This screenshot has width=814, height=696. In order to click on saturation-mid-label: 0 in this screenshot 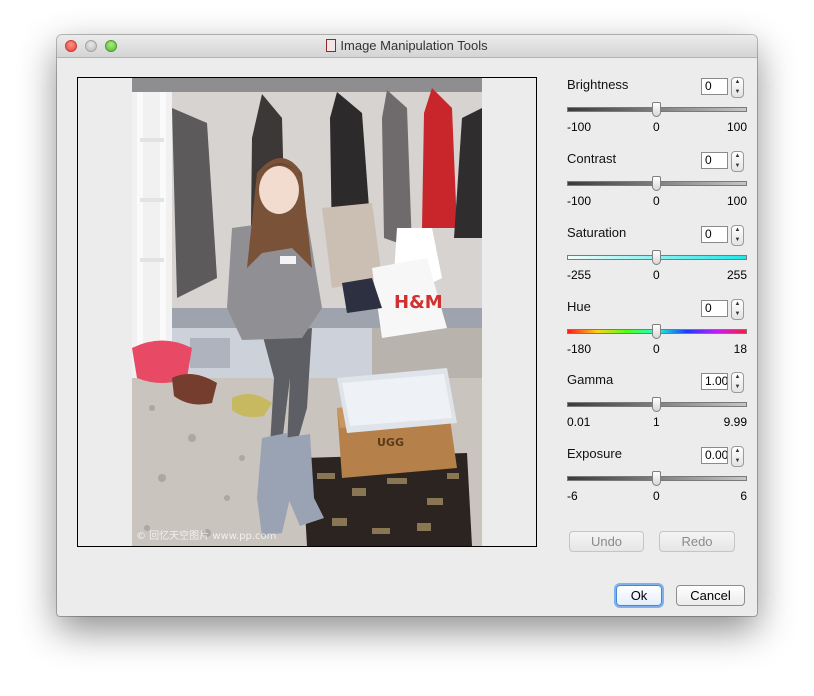, I will do `click(656, 275)`.